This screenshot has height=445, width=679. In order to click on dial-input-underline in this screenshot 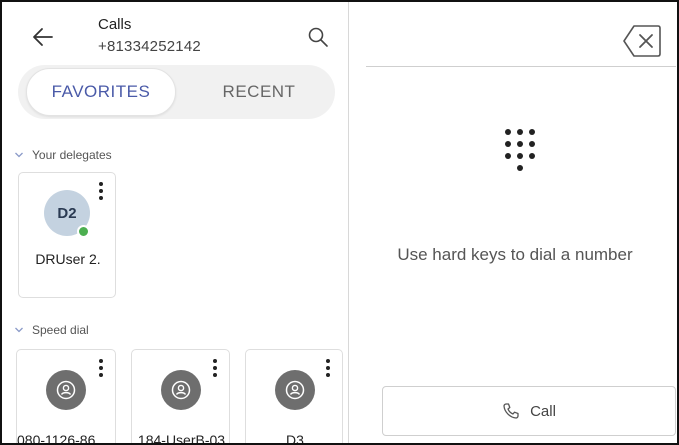, I will do `click(521, 66)`.